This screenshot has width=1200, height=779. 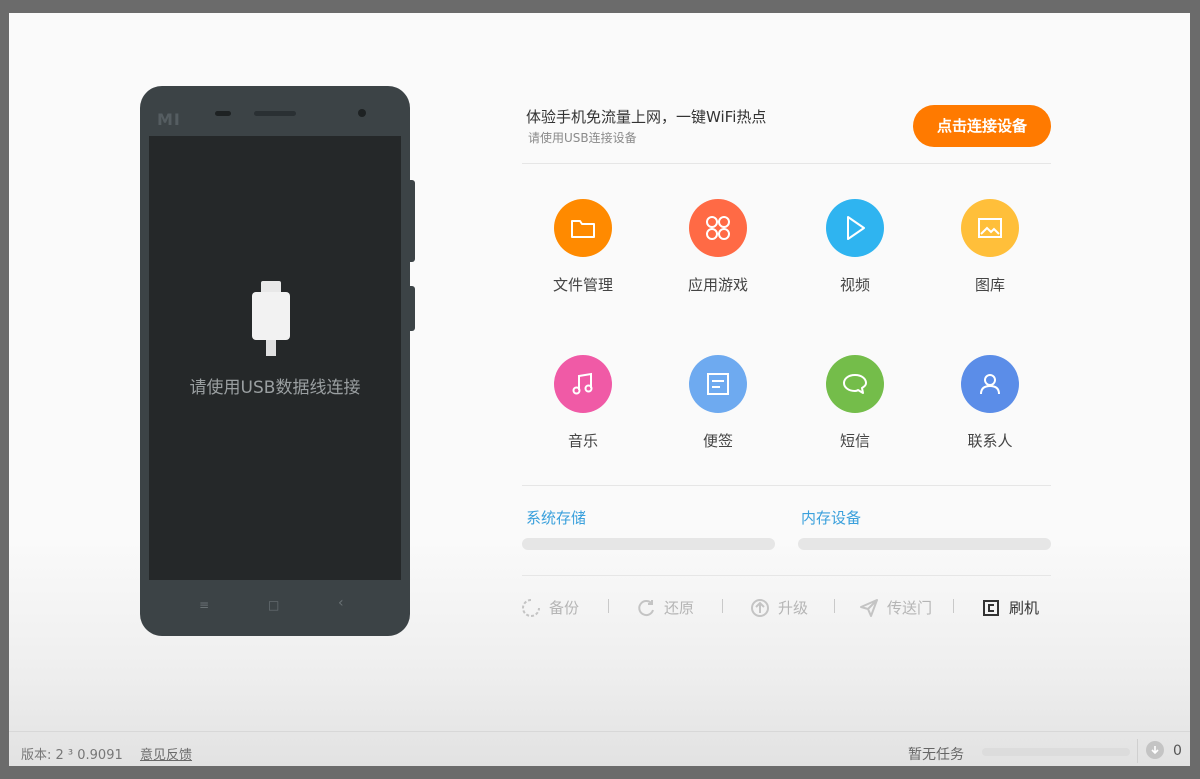 I want to click on tile-video: 视频, so click(x=855, y=247).